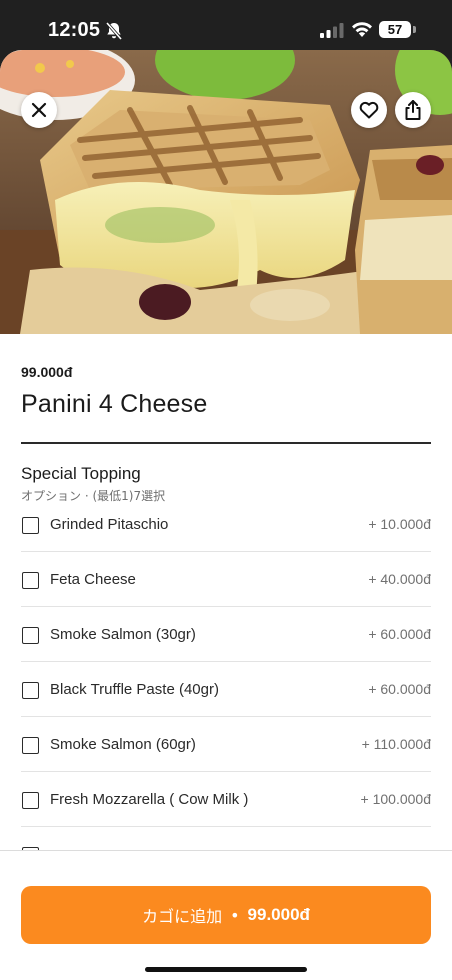  I want to click on heart-icon, so click(369, 110).